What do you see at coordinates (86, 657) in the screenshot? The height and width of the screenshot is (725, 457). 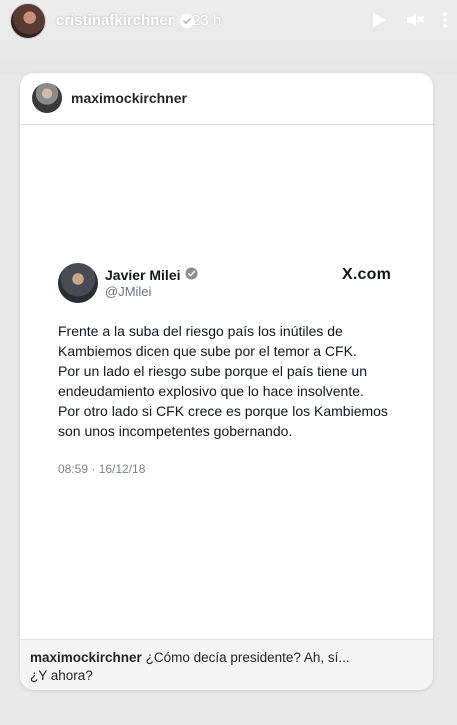 I see `caption-username: maximockirchner` at bounding box center [86, 657].